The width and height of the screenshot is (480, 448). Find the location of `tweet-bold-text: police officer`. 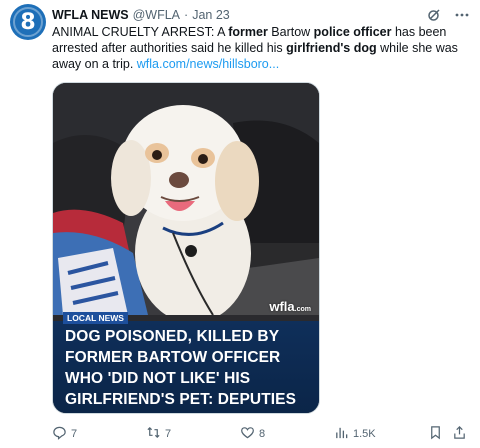

tweet-bold-text: police officer is located at coordinates (352, 32).